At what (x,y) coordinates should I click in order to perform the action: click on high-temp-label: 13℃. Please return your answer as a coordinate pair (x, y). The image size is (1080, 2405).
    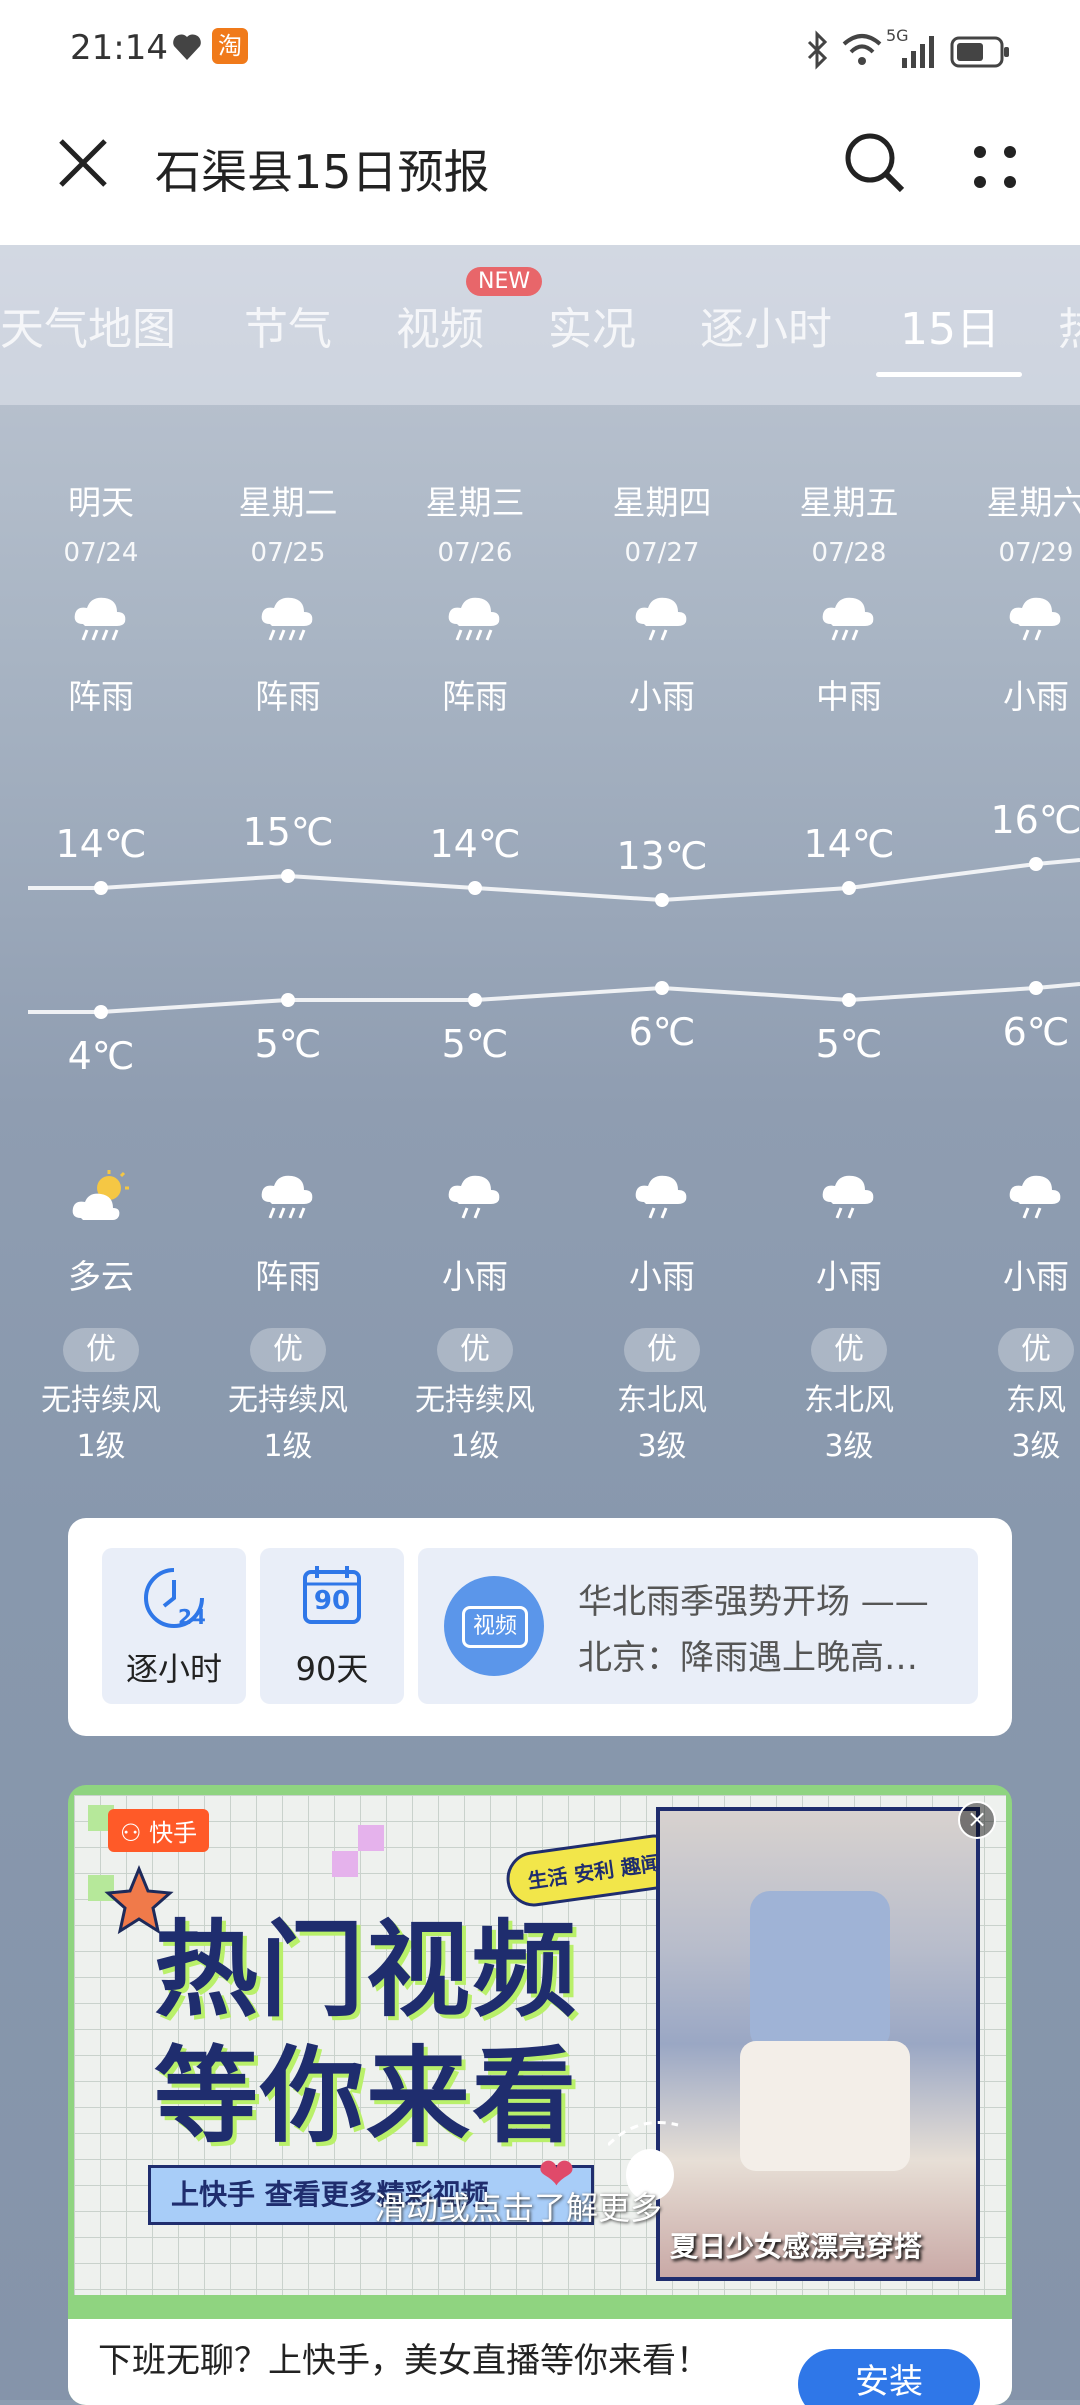
    Looking at the image, I should click on (662, 856).